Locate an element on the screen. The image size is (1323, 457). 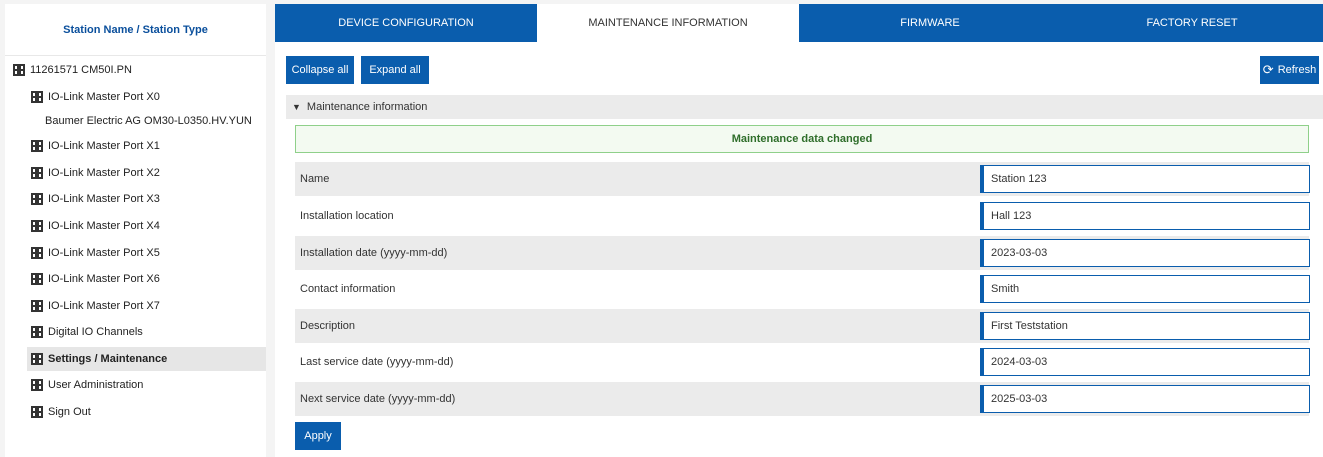
form-row-next-service-date: Next service date (yyyy-mm-dd) is located at coordinates (802, 399).